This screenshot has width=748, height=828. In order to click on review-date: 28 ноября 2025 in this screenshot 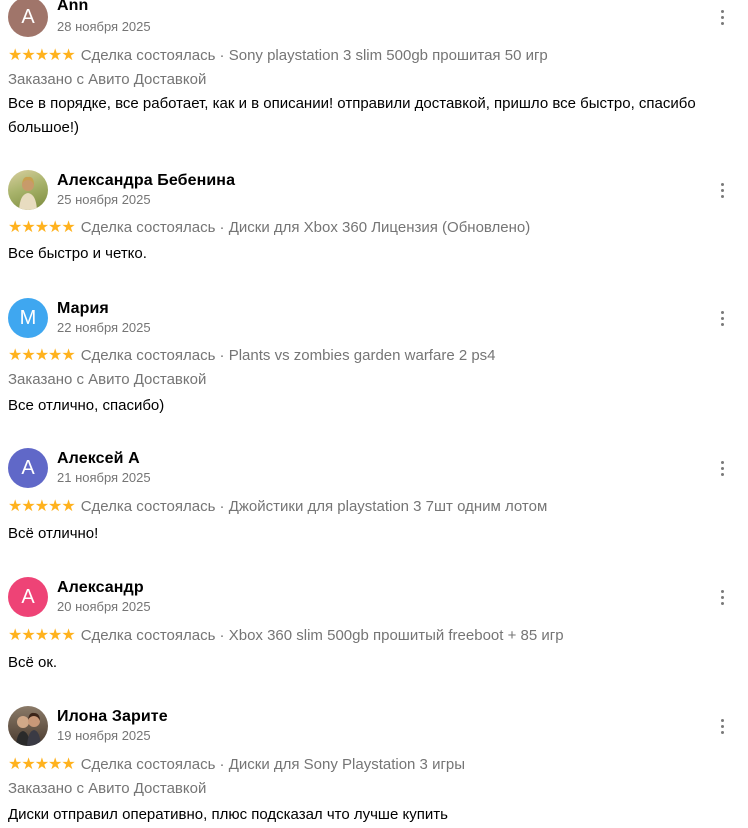, I will do `click(104, 26)`.